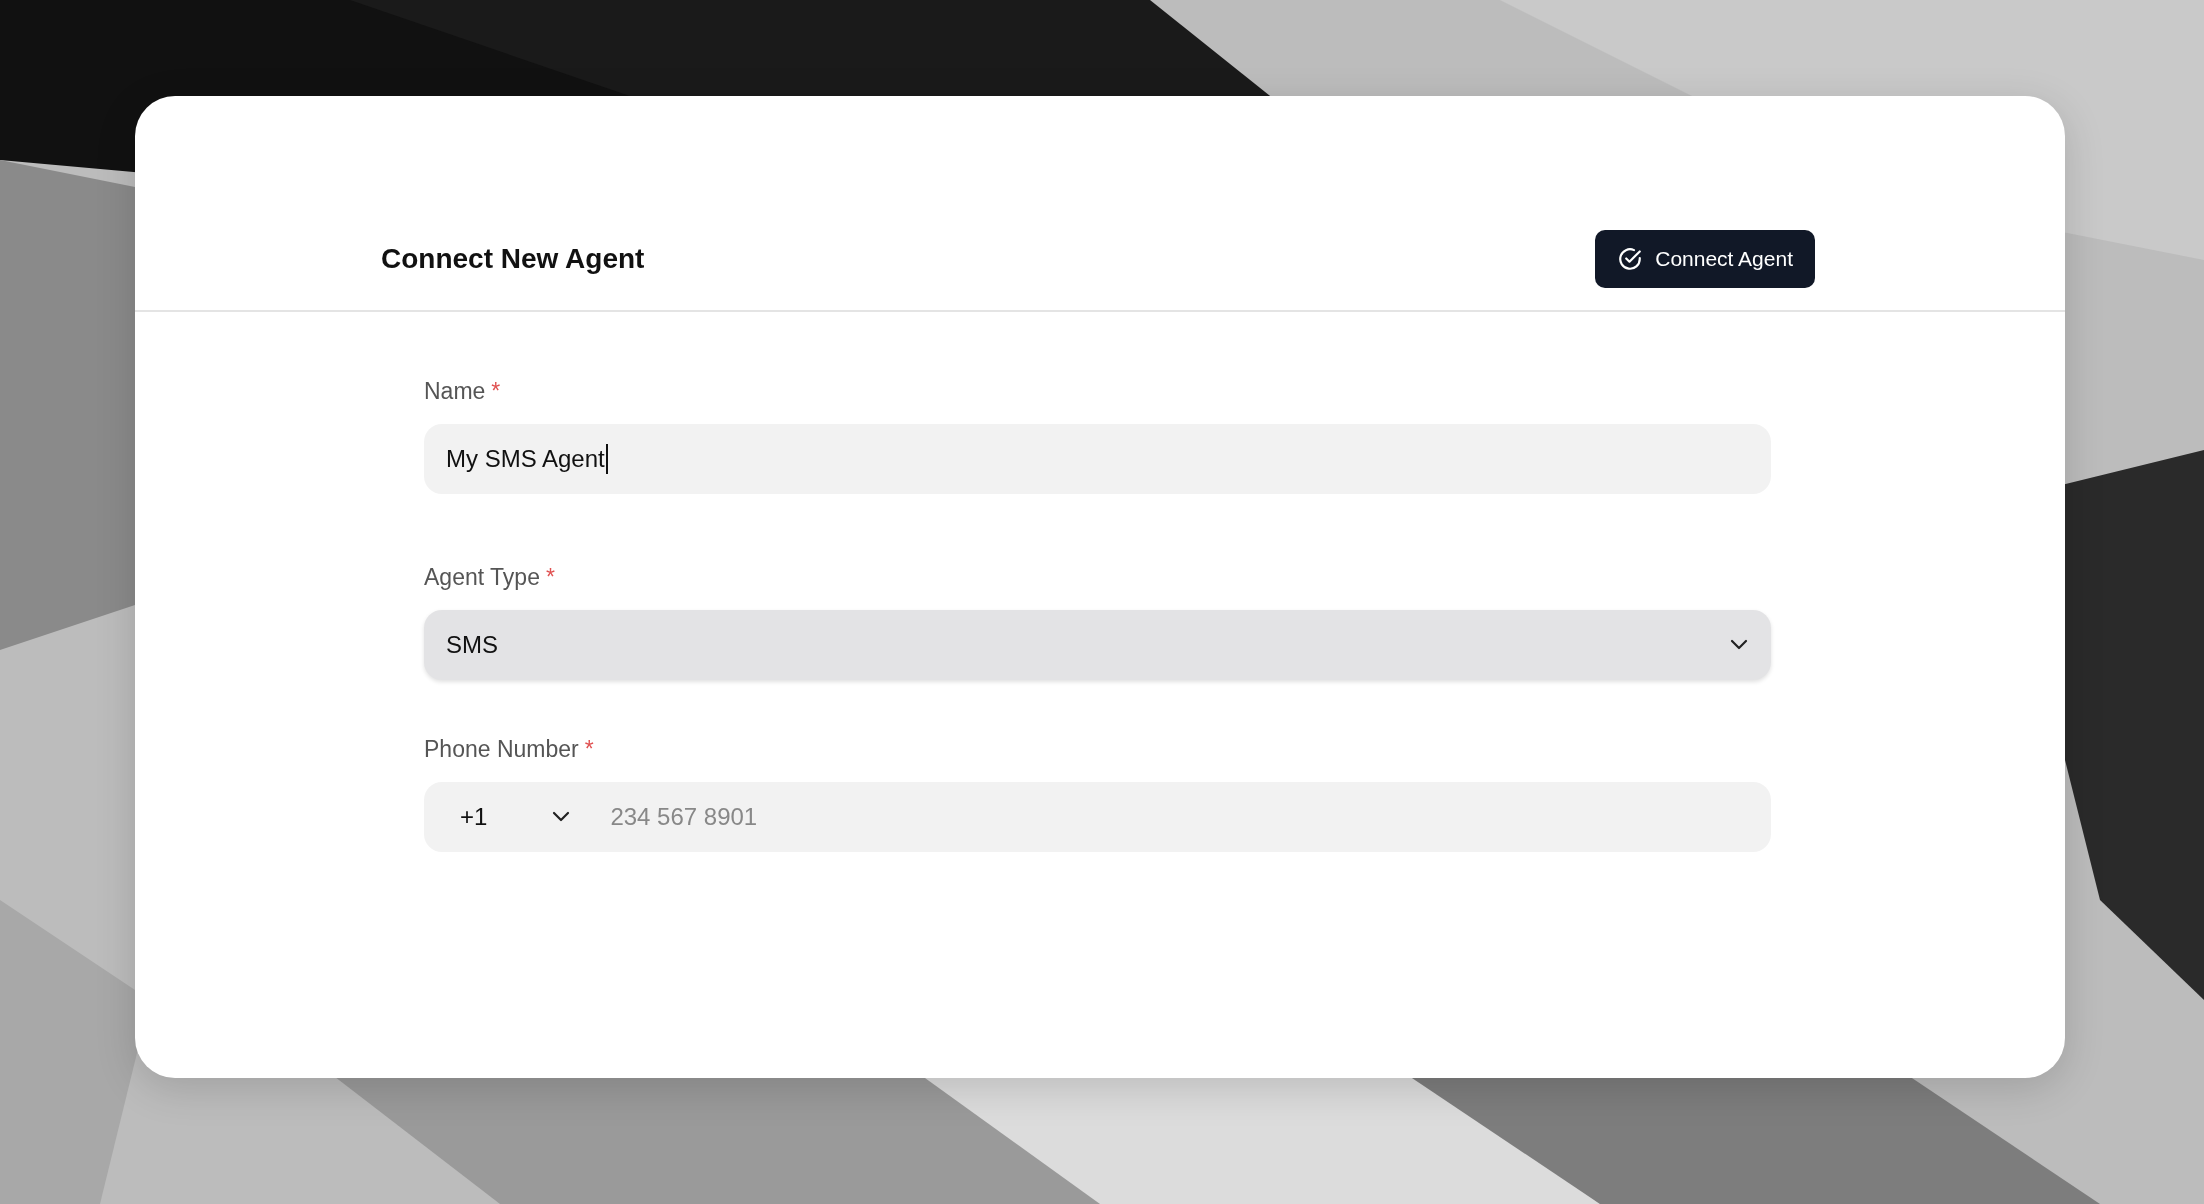 This screenshot has height=1204, width=2204. Describe the element at coordinates (455, 391) in the screenshot. I see `field-label: Name` at that location.